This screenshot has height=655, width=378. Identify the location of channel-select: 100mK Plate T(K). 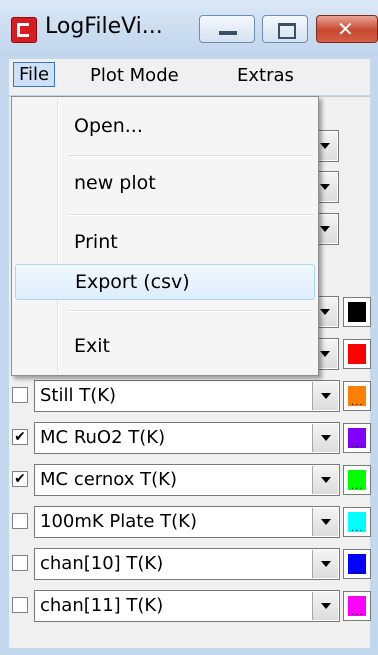
(187, 522).